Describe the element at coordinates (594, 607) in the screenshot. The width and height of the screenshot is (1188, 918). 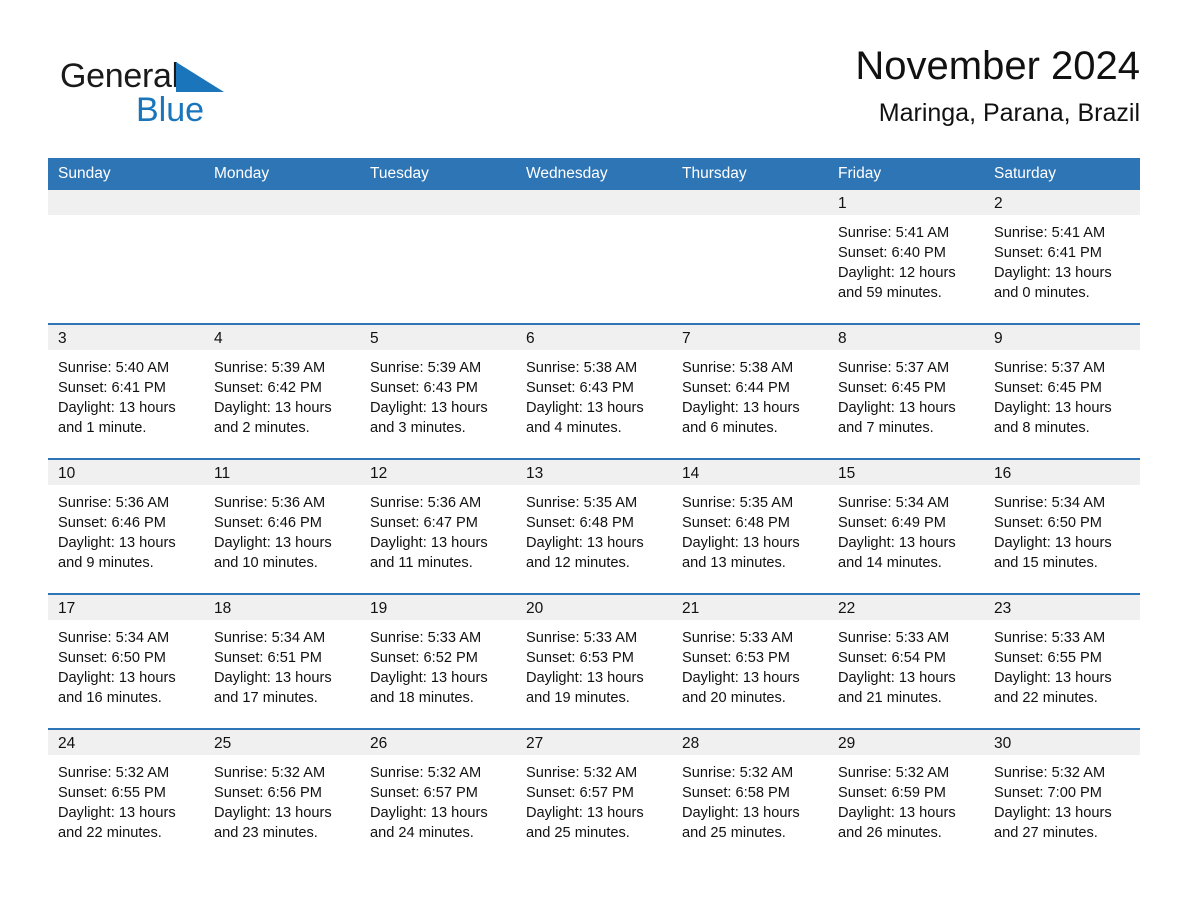
I see `day-number: 20` at that location.